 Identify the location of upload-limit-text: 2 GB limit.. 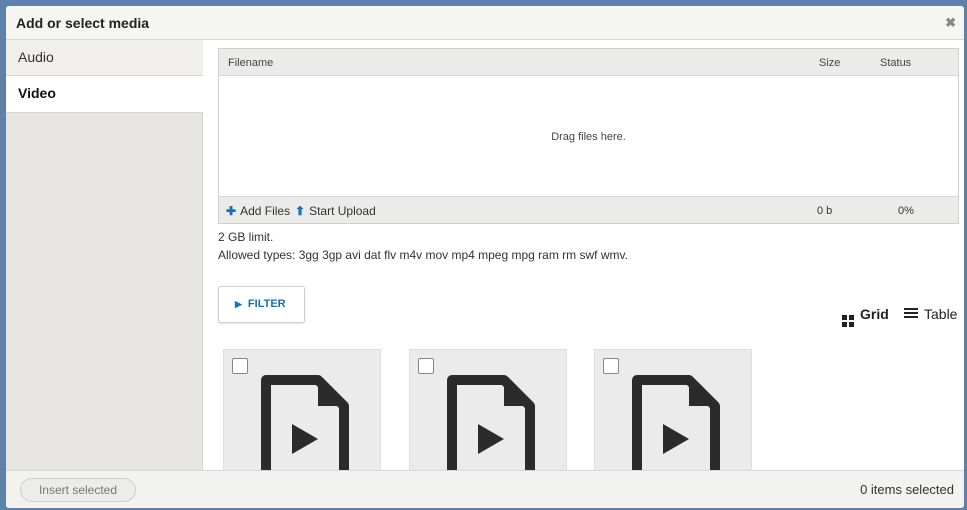
(246, 237).